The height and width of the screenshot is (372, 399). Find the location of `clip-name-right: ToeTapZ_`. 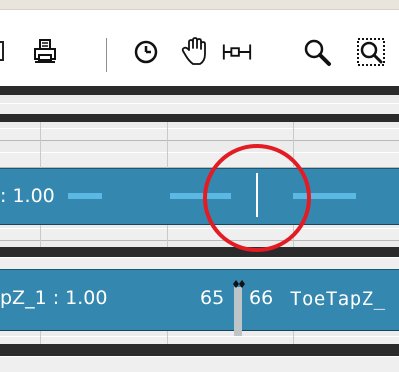

clip-name-right: ToeTapZ_ is located at coordinates (338, 299).